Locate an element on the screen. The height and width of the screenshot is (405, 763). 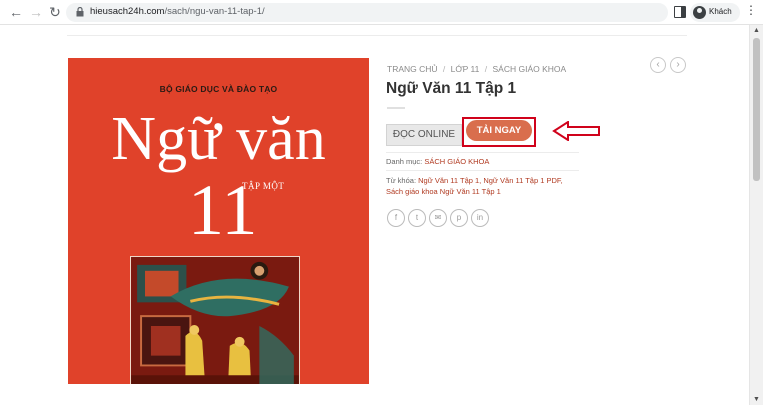
url-text: hieusach24h.com/sach/ngu-van-11-tap-1/ is located at coordinates (177, 11).